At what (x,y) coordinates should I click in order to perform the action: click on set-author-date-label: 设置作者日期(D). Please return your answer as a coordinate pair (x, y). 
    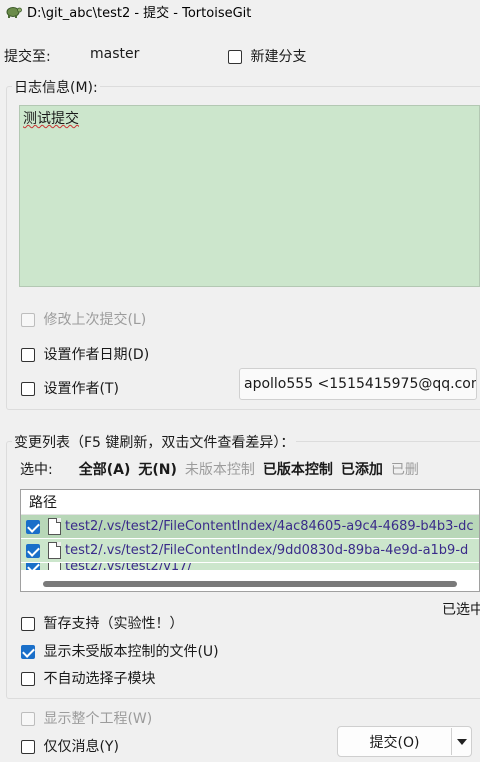
    Looking at the image, I should click on (96, 355).